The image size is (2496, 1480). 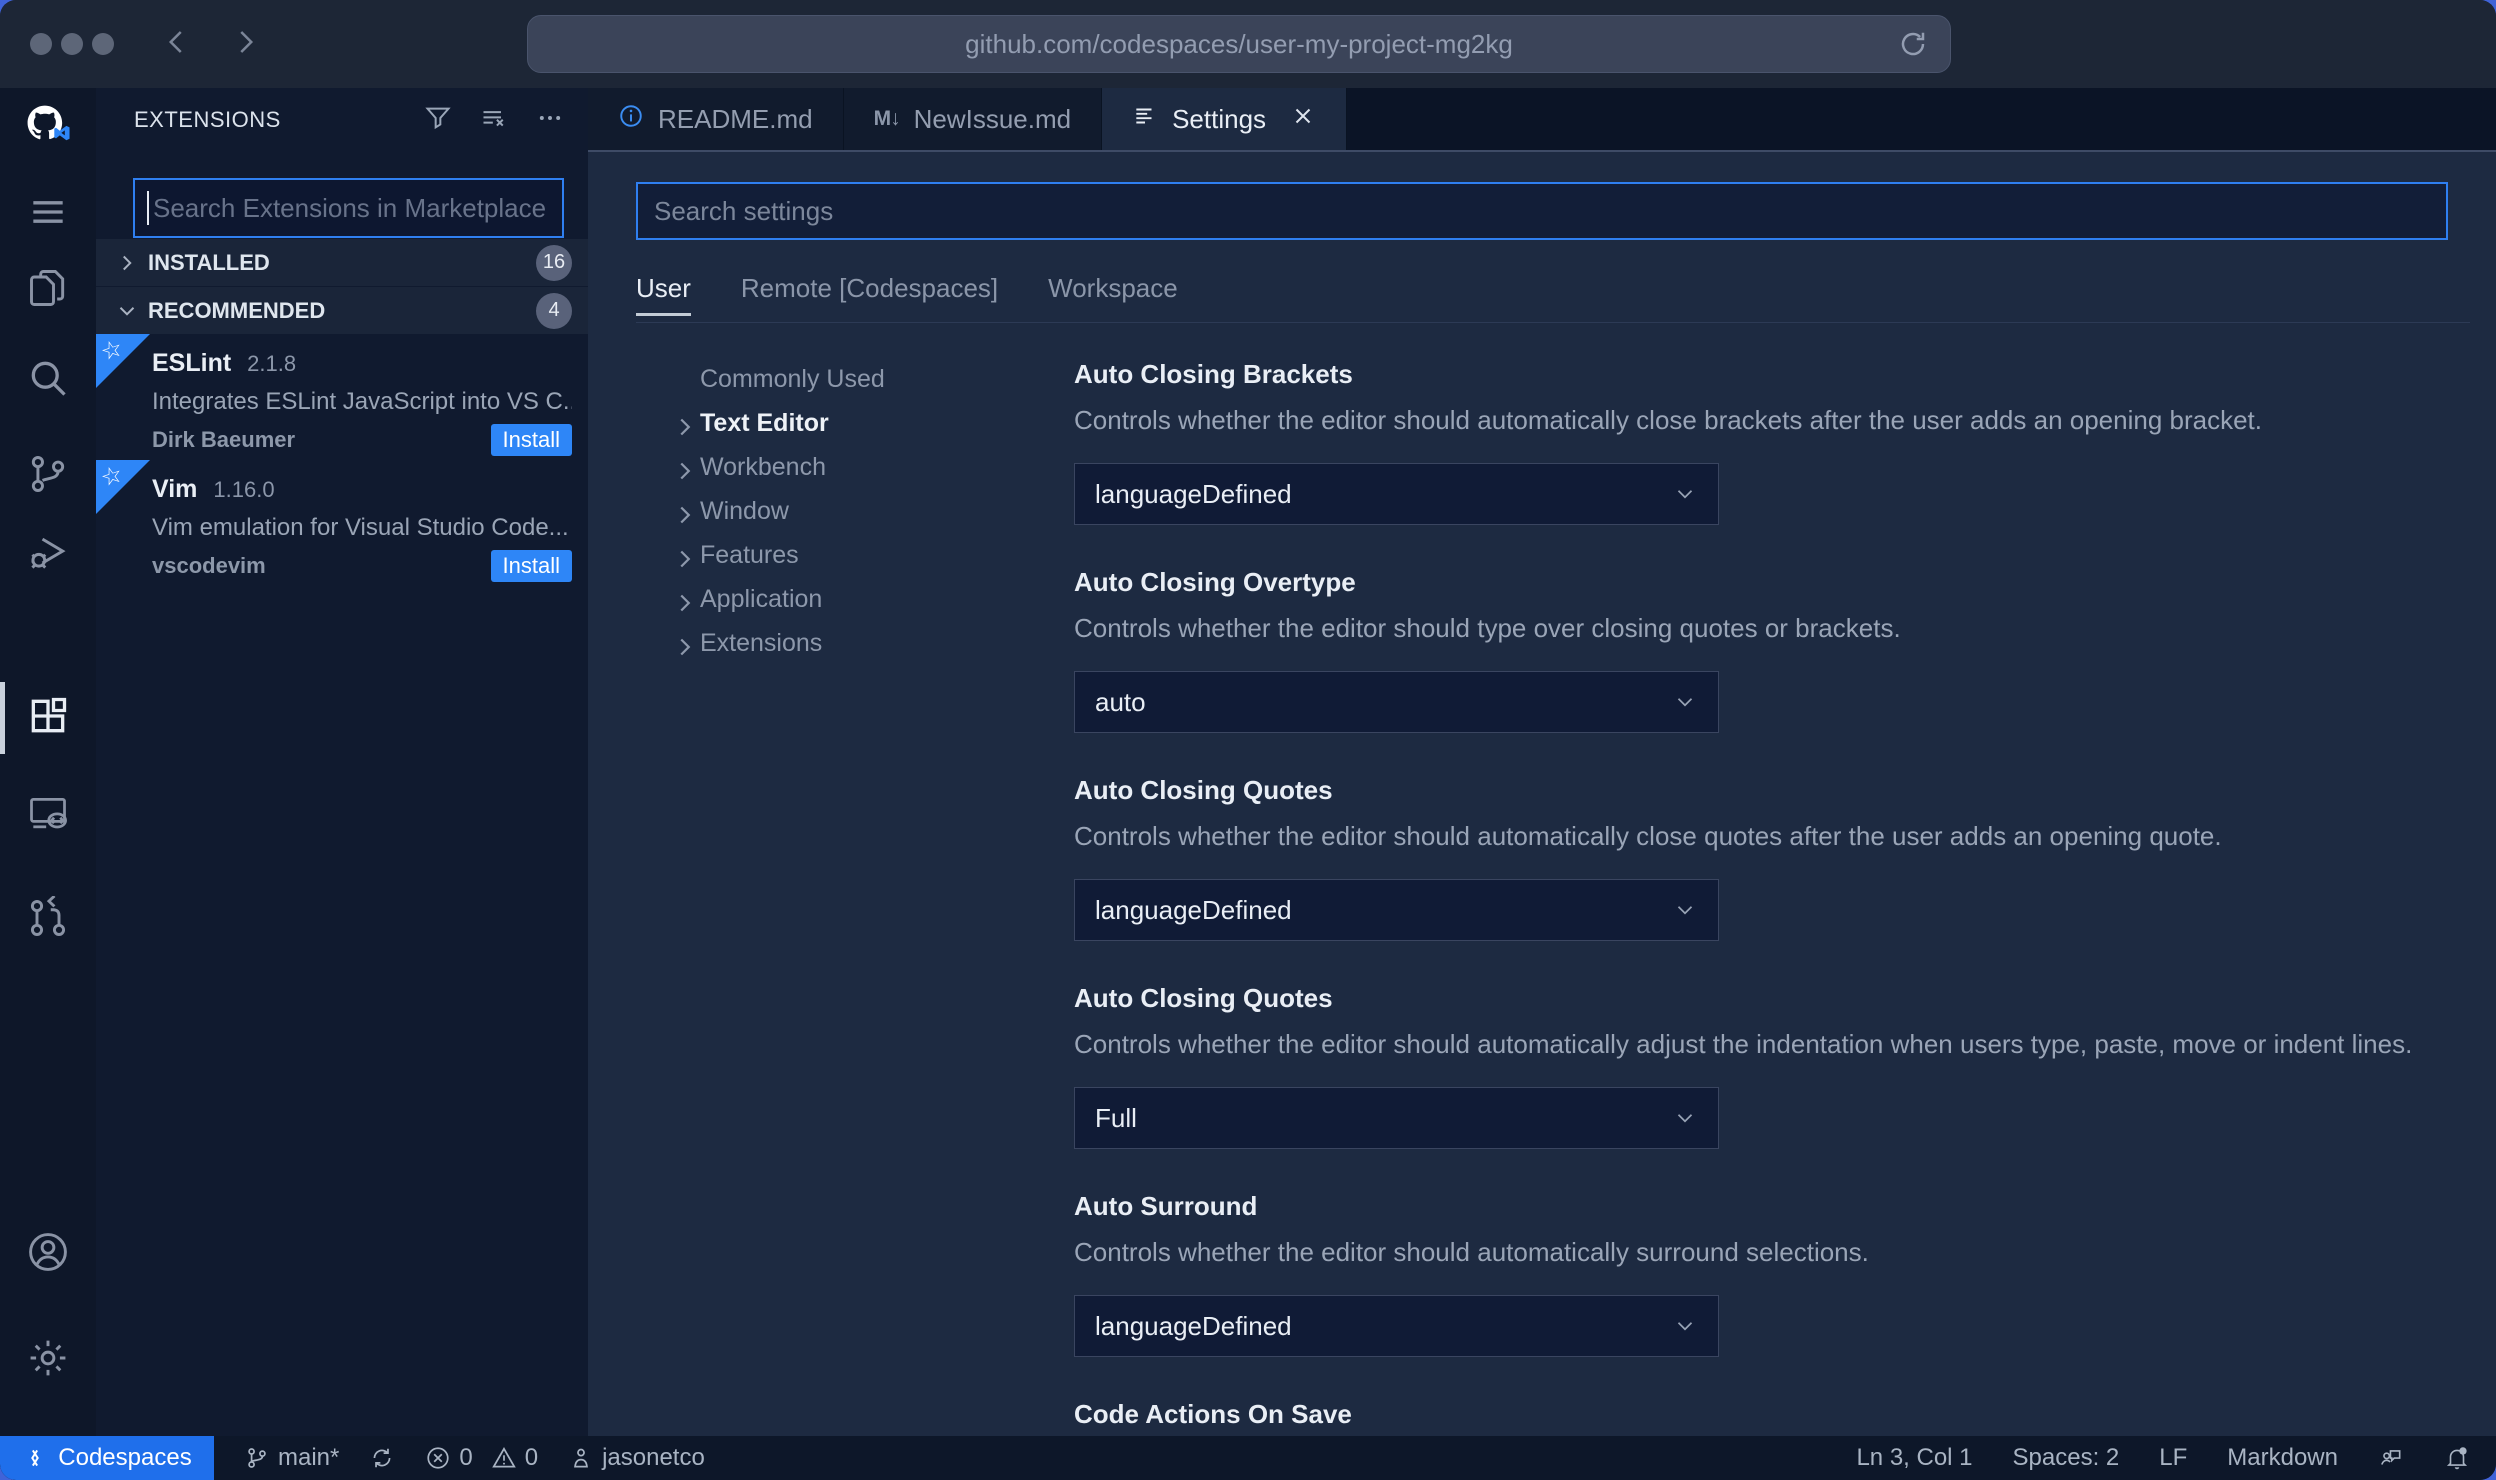 What do you see at coordinates (1396, 702) in the screenshot?
I see `setting-select: auto` at bounding box center [1396, 702].